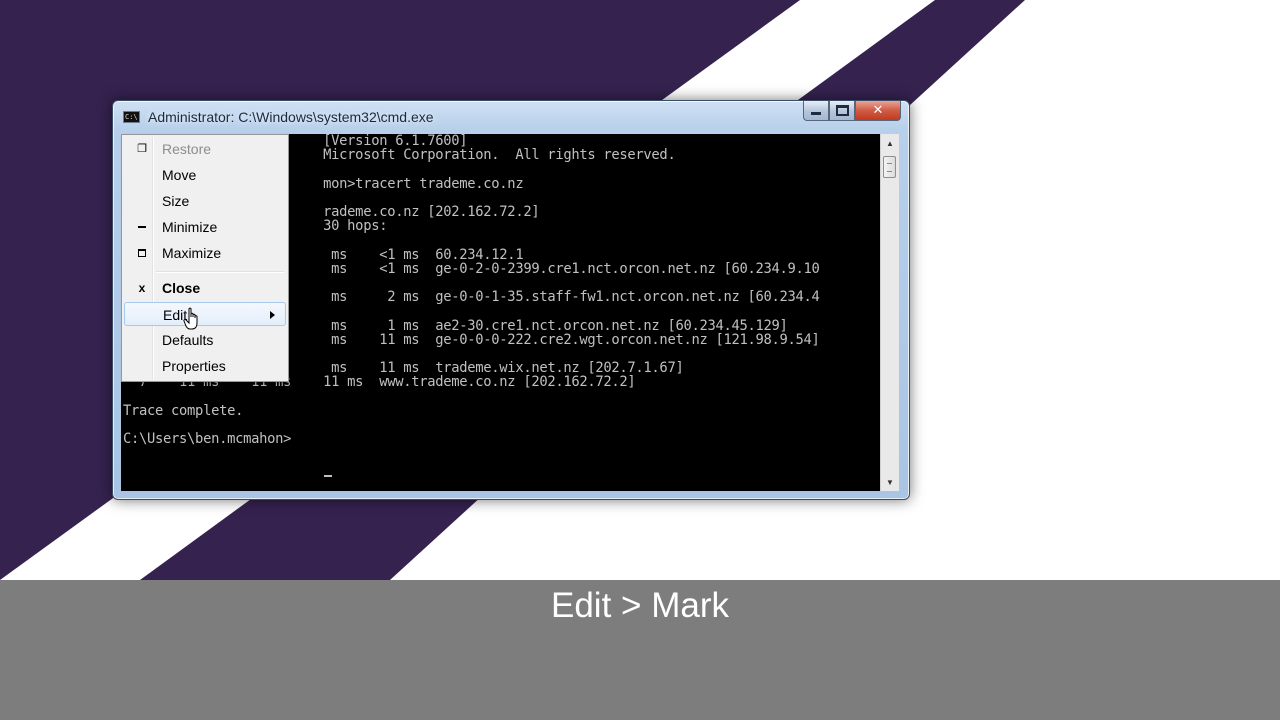 Image resolution: width=1280 pixels, height=720 pixels. I want to click on menu-item-label: Size, so click(176, 201).